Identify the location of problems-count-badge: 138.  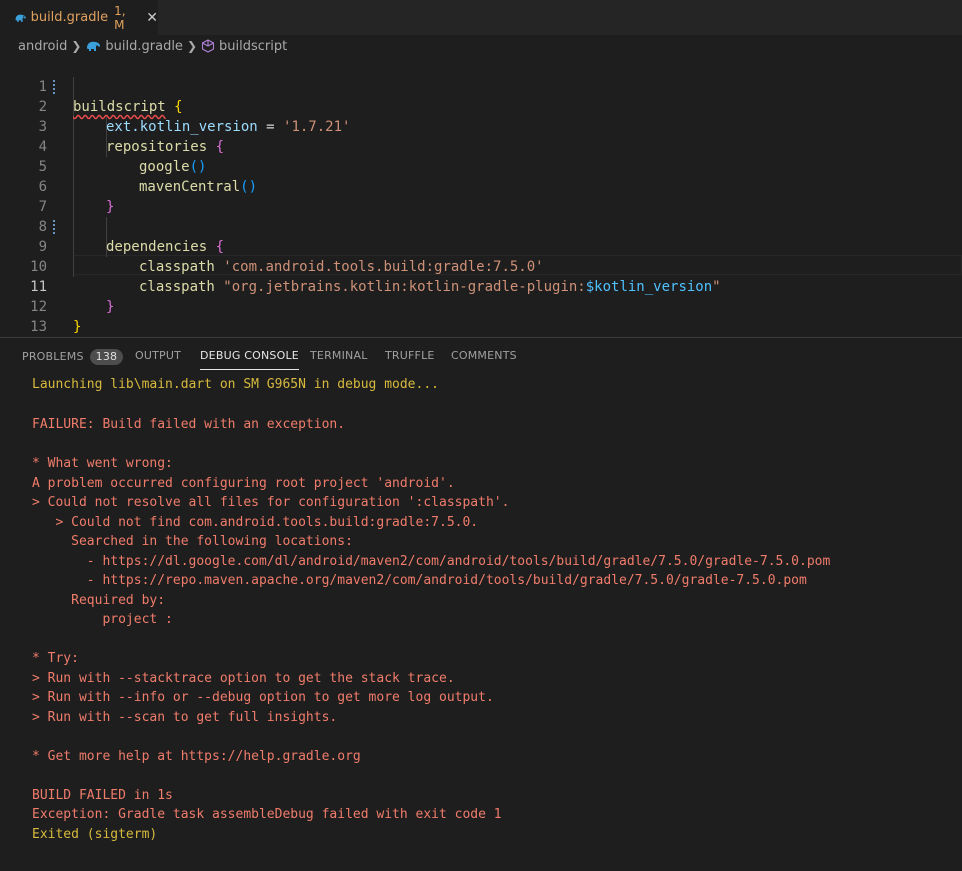
(106, 357).